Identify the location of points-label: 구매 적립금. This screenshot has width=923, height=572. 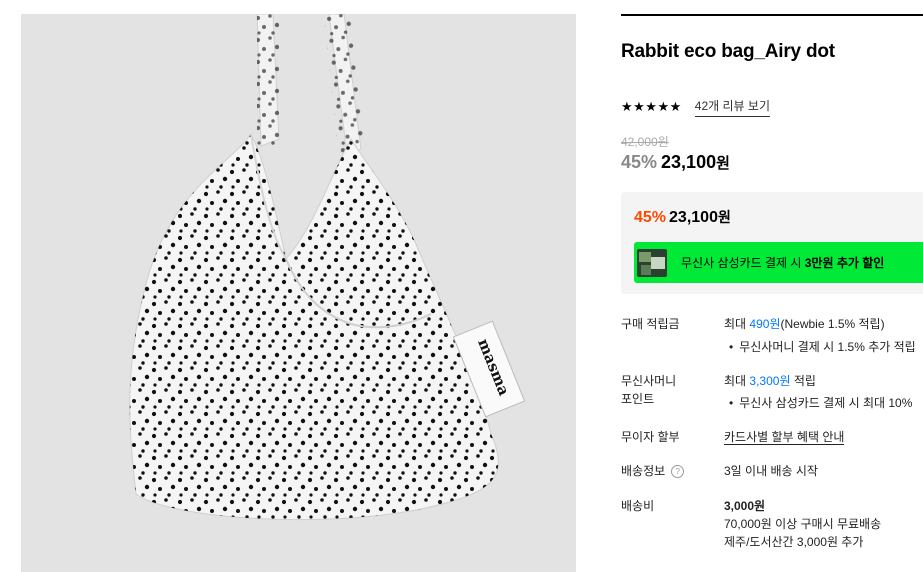
(650, 324).